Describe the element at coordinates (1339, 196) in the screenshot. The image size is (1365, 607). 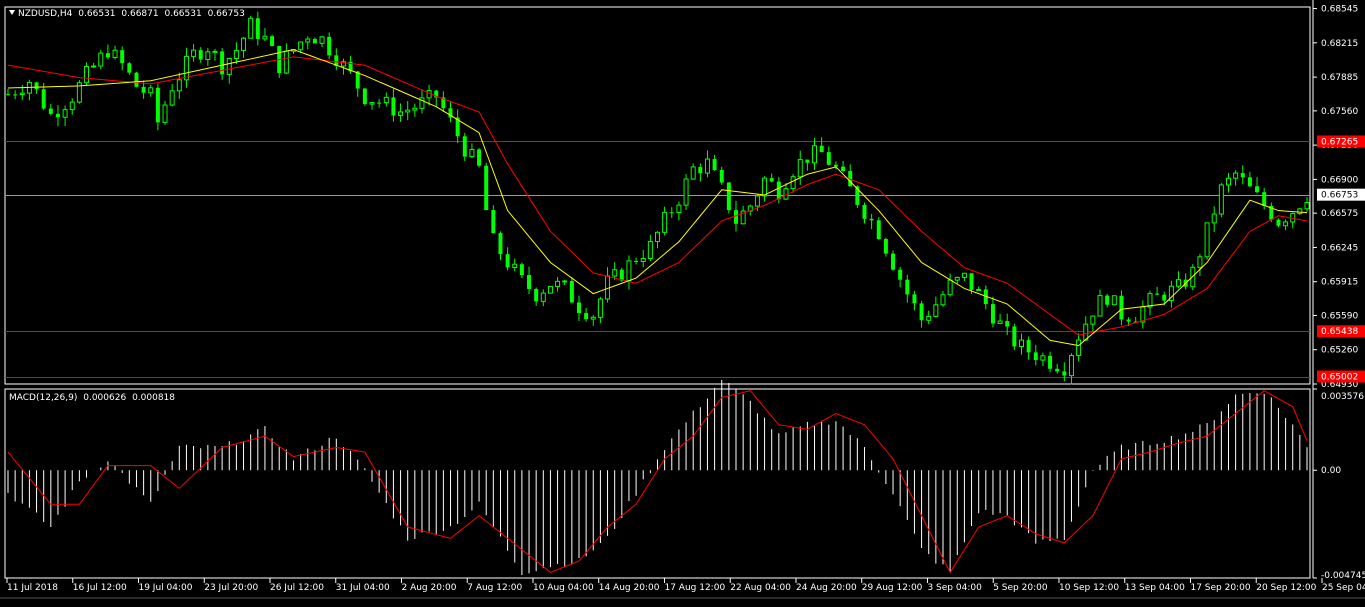
I see `price-label-text: 0.66753` at that location.